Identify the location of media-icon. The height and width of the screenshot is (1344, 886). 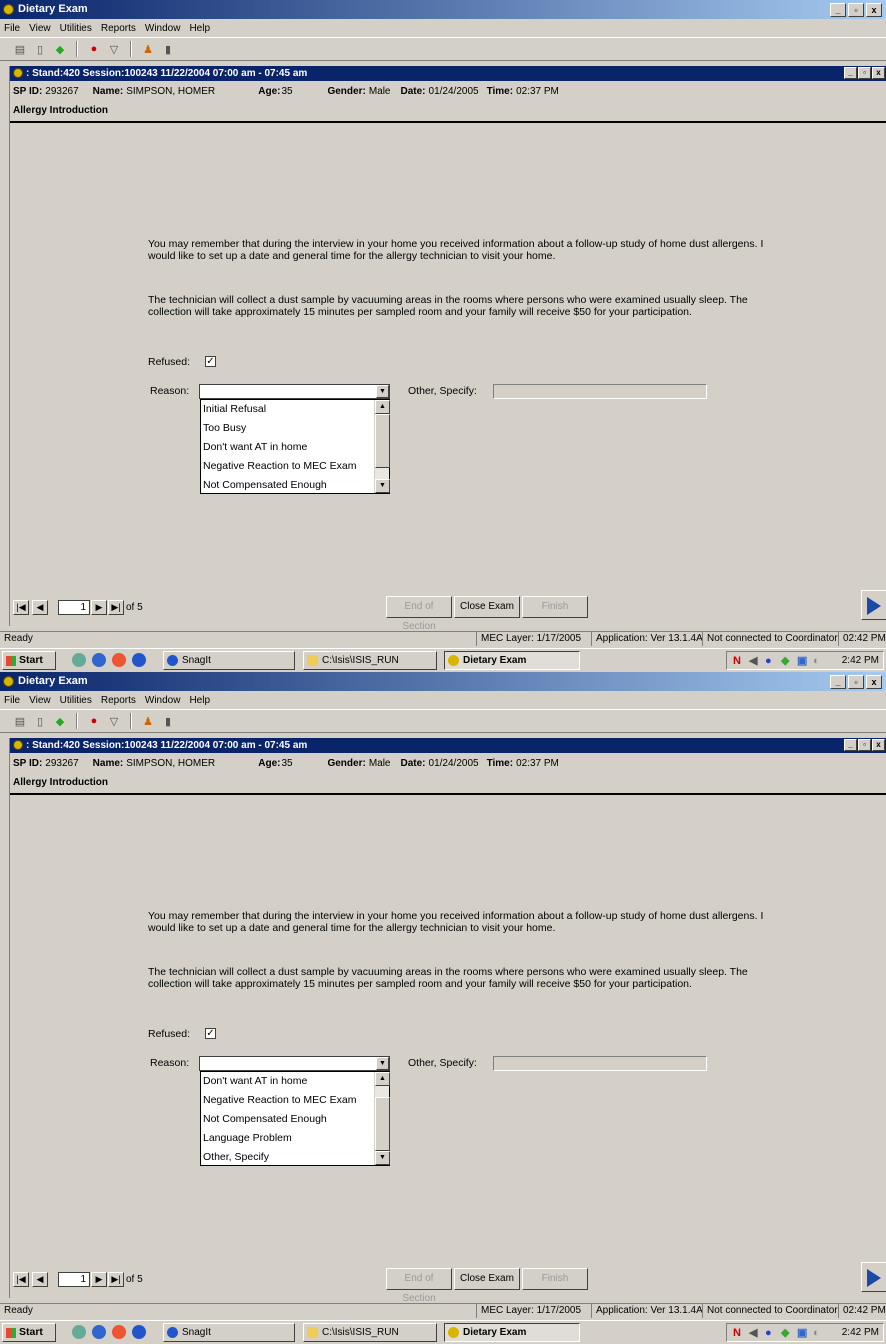
(119, 1332).